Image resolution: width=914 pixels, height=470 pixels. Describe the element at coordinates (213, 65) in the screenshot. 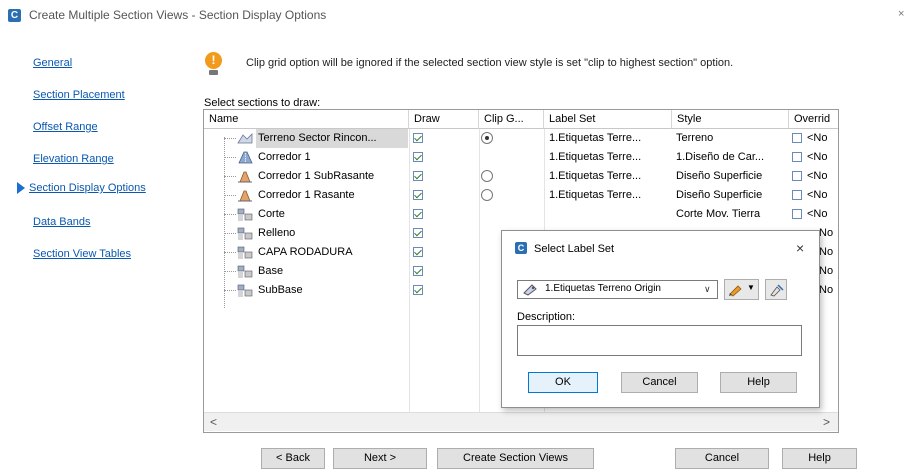

I see `lightbulb-icon: !` at that location.